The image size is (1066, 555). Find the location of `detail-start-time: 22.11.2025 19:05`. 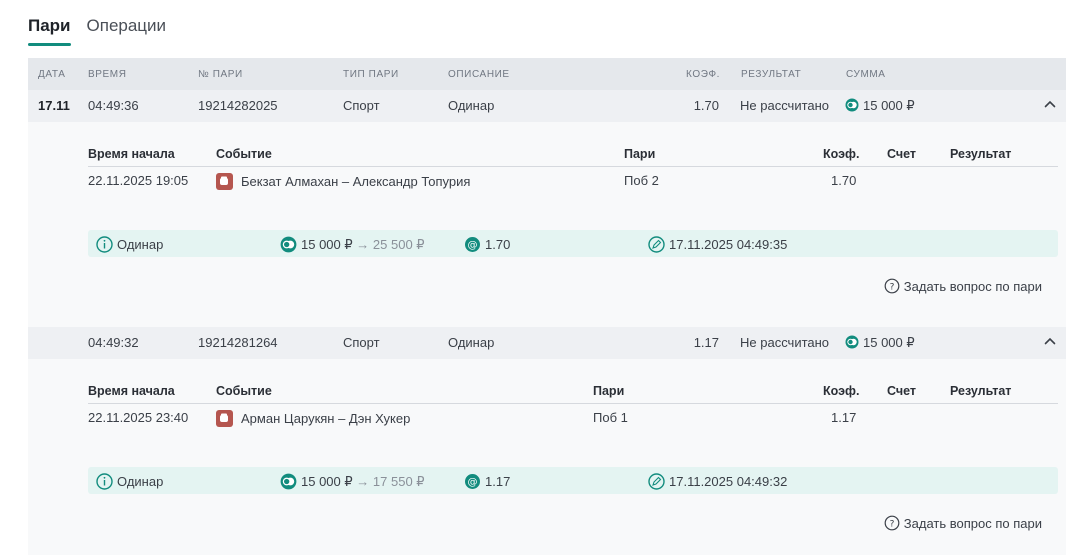

detail-start-time: 22.11.2025 19:05 is located at coordinates (138, 180).